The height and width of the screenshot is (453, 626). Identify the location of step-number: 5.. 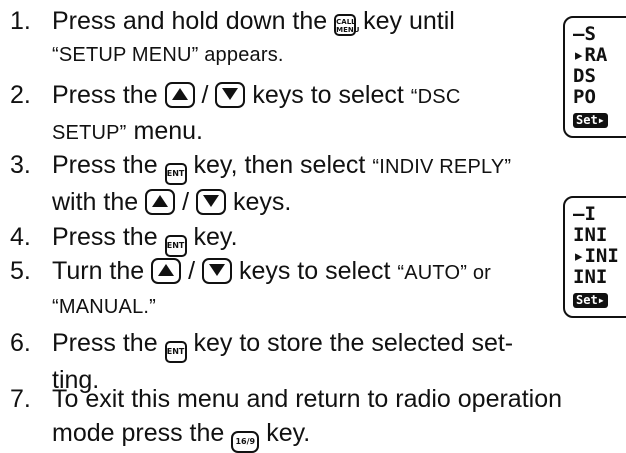
(20, 271).